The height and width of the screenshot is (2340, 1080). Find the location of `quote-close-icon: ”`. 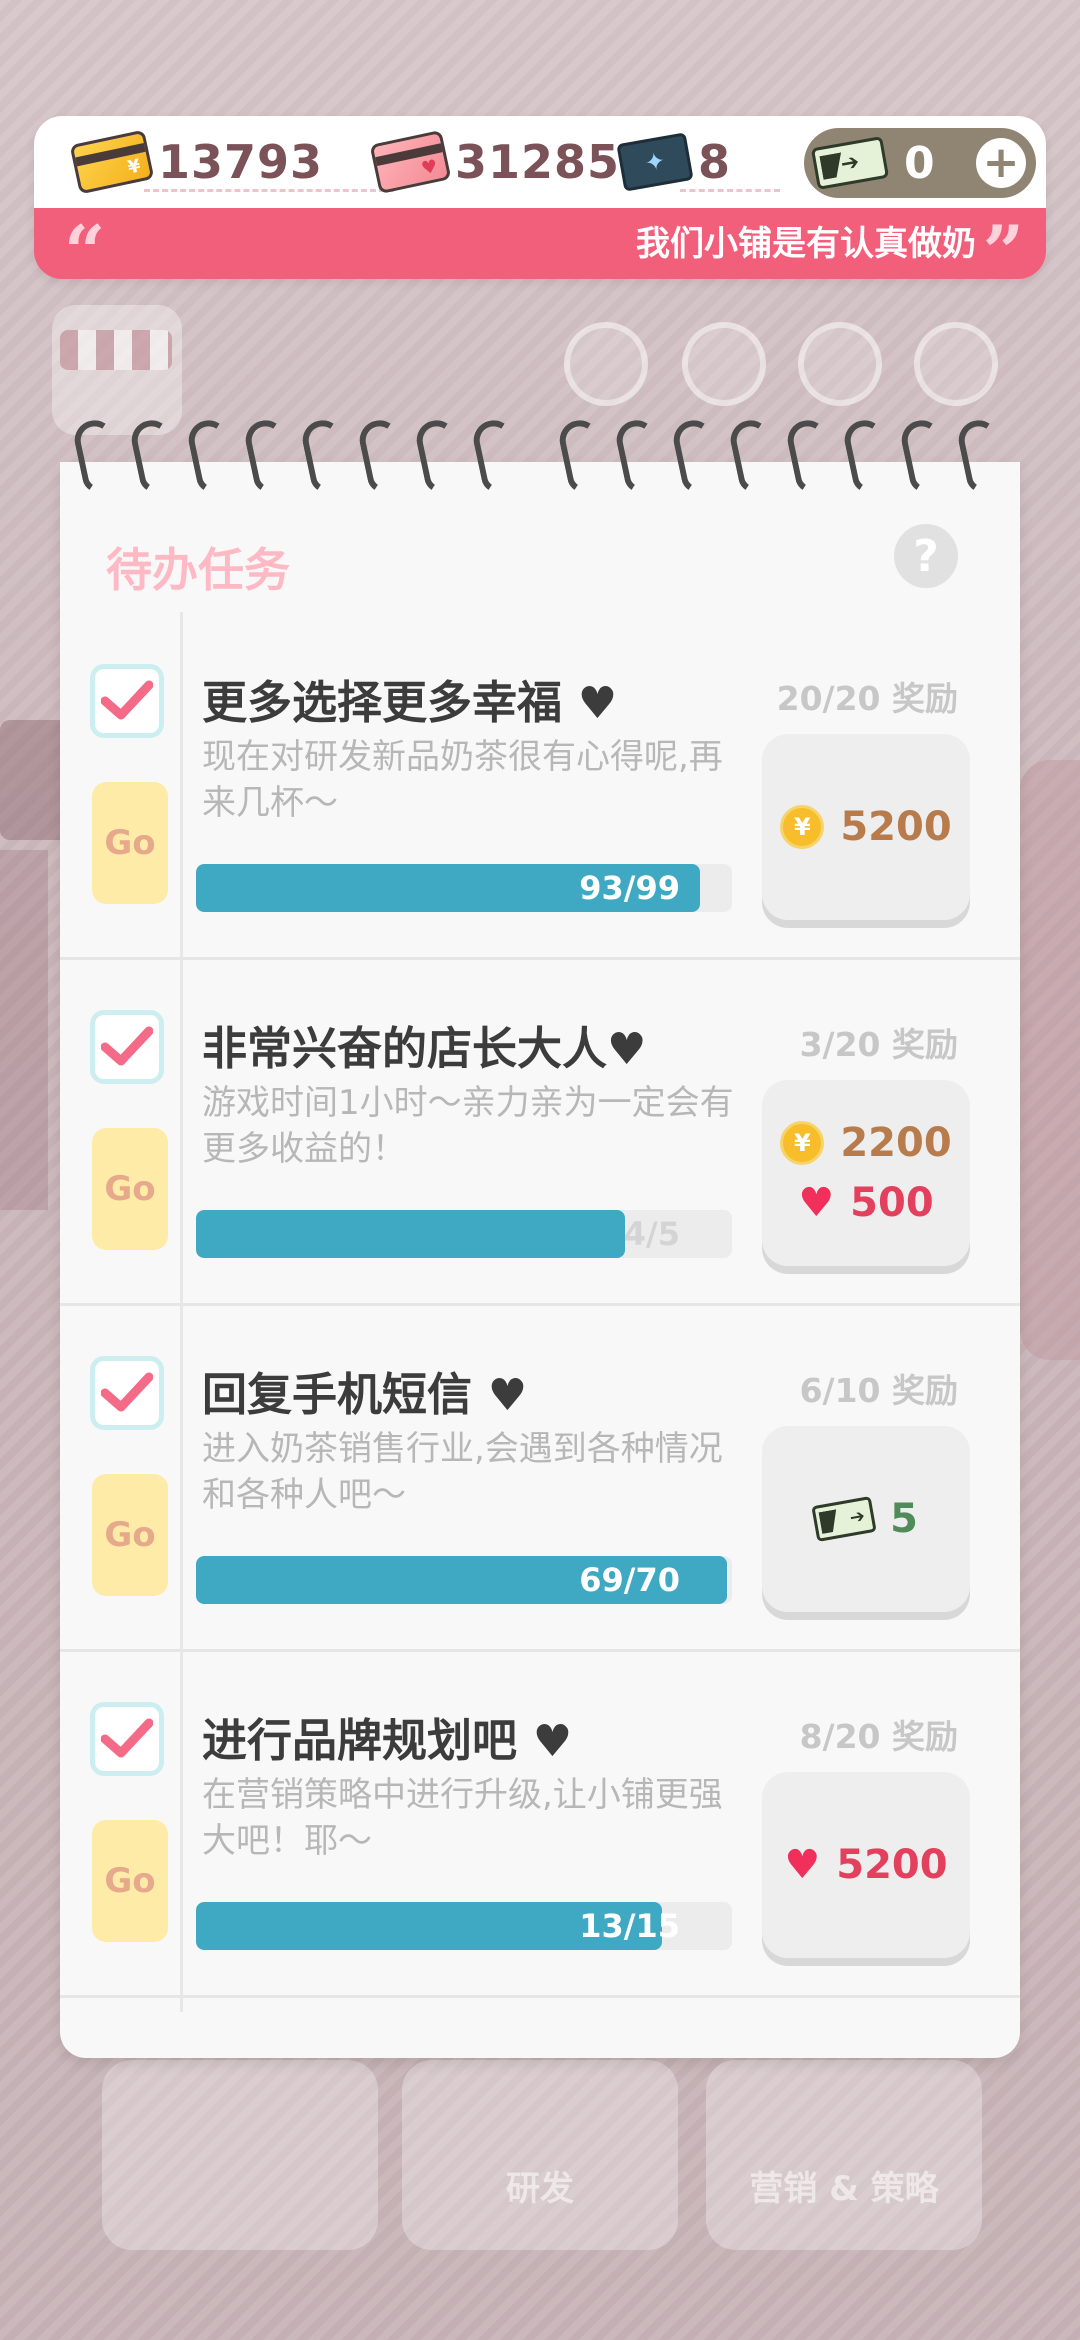

quote-close-icon: ” is located at coordinates (1003, 251).